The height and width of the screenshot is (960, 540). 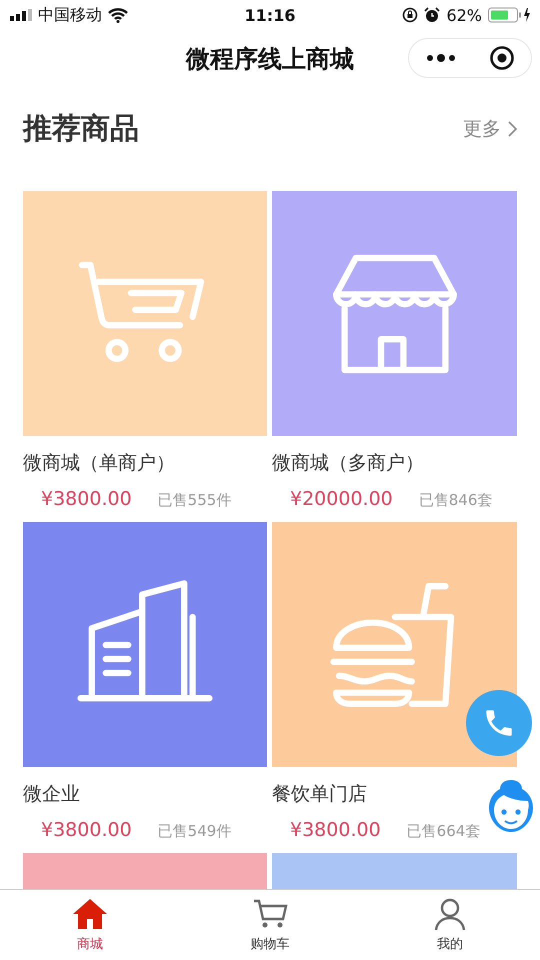 I want to click on battery-percent: 62%, so click(x=464, y=15).